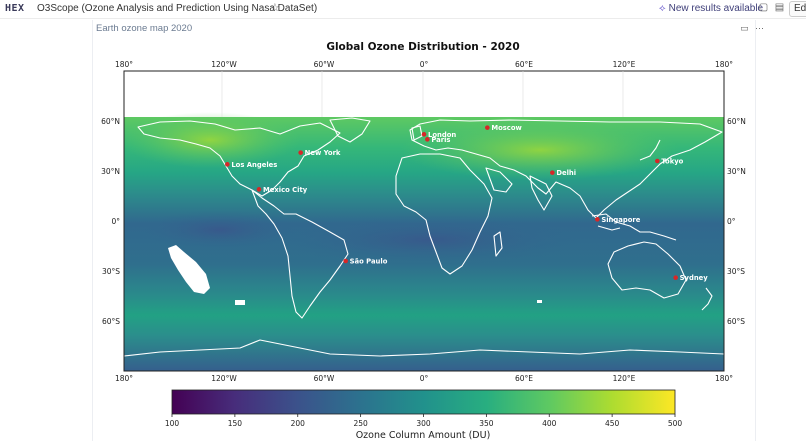 Image resolution: width=806 pixels, height=441 pixels. I want to click on chart-title: Global Ozone Distribution - 2020, so click(422, 47).